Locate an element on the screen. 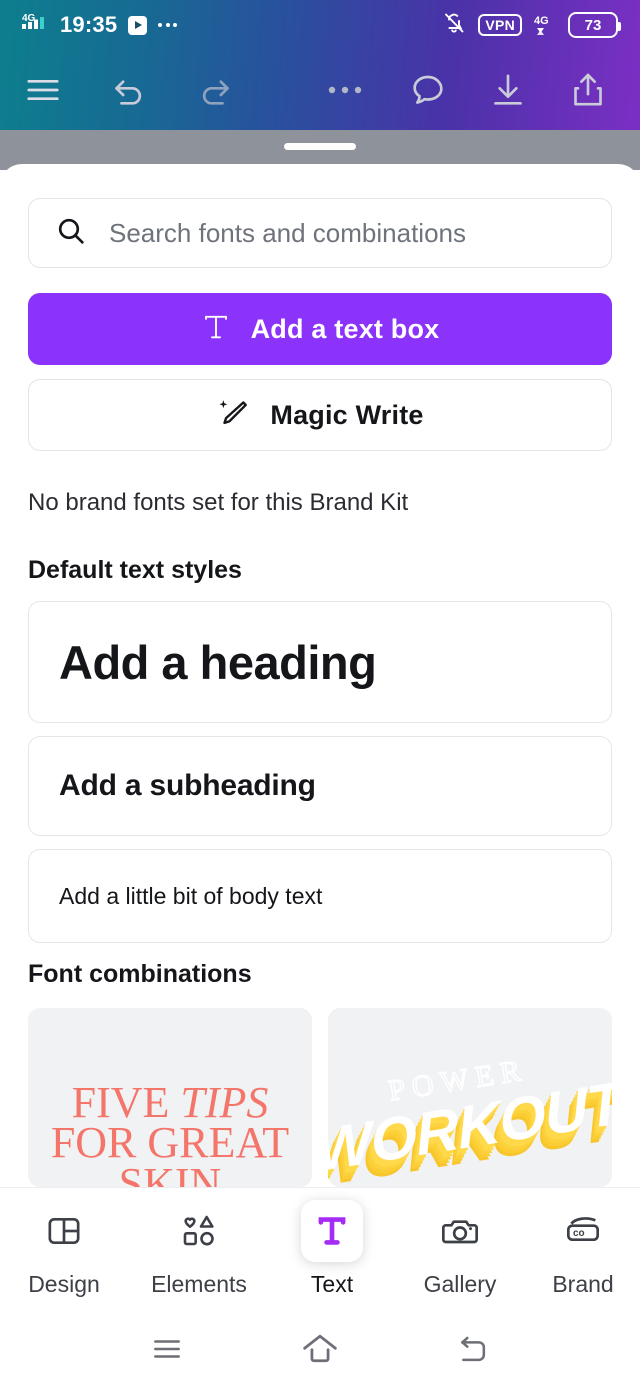  style-card-subheading-label: Add a subheading is located at coordinates (187, 785).